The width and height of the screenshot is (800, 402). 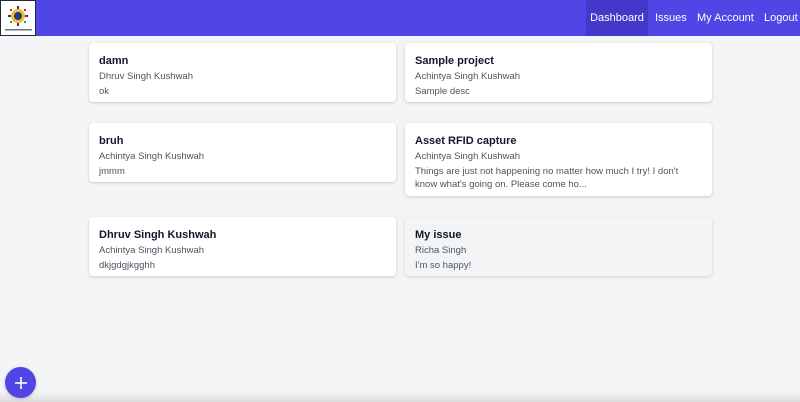 I want to click on issue-card: My issue Richa Singh I'm so happy!, so click(x=558, y=246).